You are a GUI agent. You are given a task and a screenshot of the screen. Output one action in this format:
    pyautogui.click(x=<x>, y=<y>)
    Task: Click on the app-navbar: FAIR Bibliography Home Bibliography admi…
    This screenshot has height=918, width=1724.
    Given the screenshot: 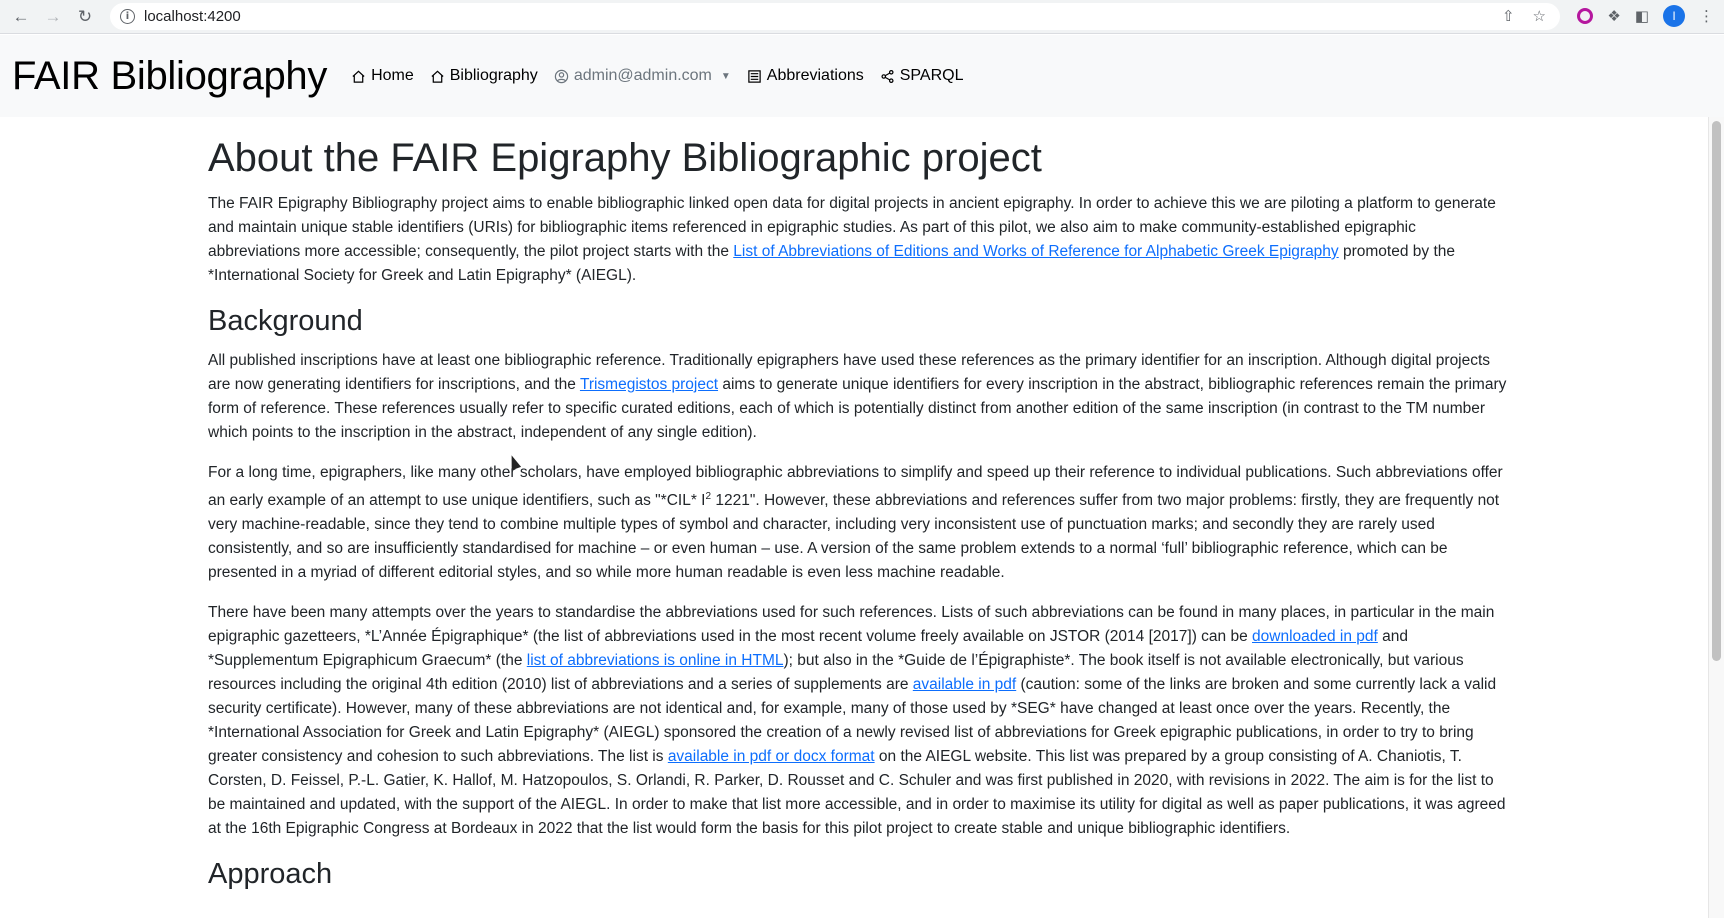 What is the action you would take?
    pyautogui.click(x=862, y=76)
    